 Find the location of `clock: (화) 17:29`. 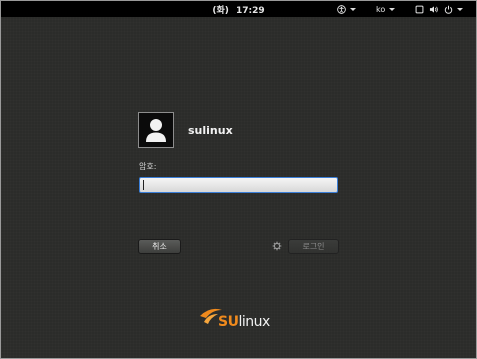

clock: (화) 17:29 is located at coordinates (238, 9).